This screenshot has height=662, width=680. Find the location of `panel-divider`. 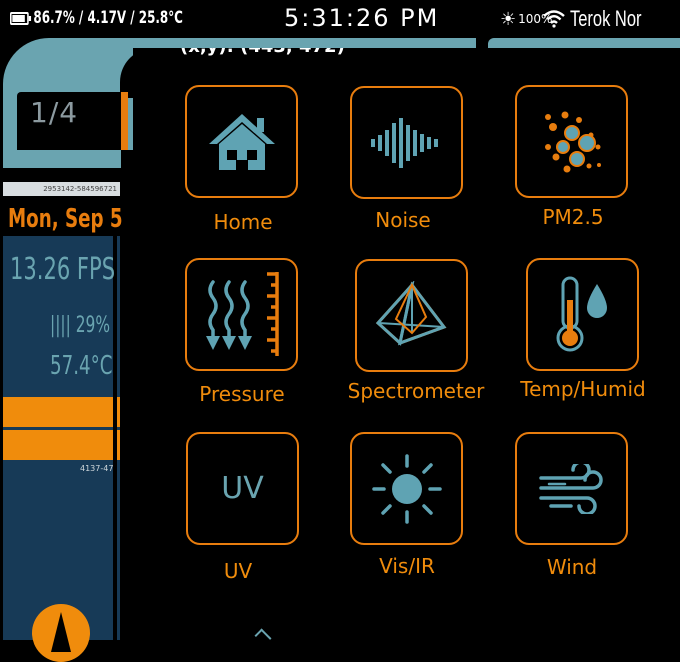

panel-divider is located at coordinates (115, 428).